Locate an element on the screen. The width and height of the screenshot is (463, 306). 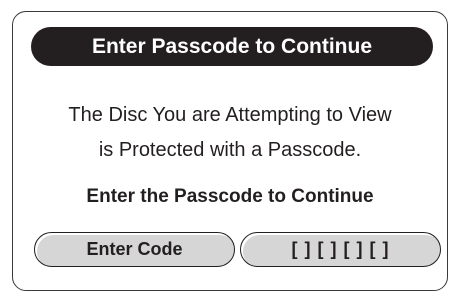
message-line-2: is Protected with a Passcode. is located at coordinates (230, 150).